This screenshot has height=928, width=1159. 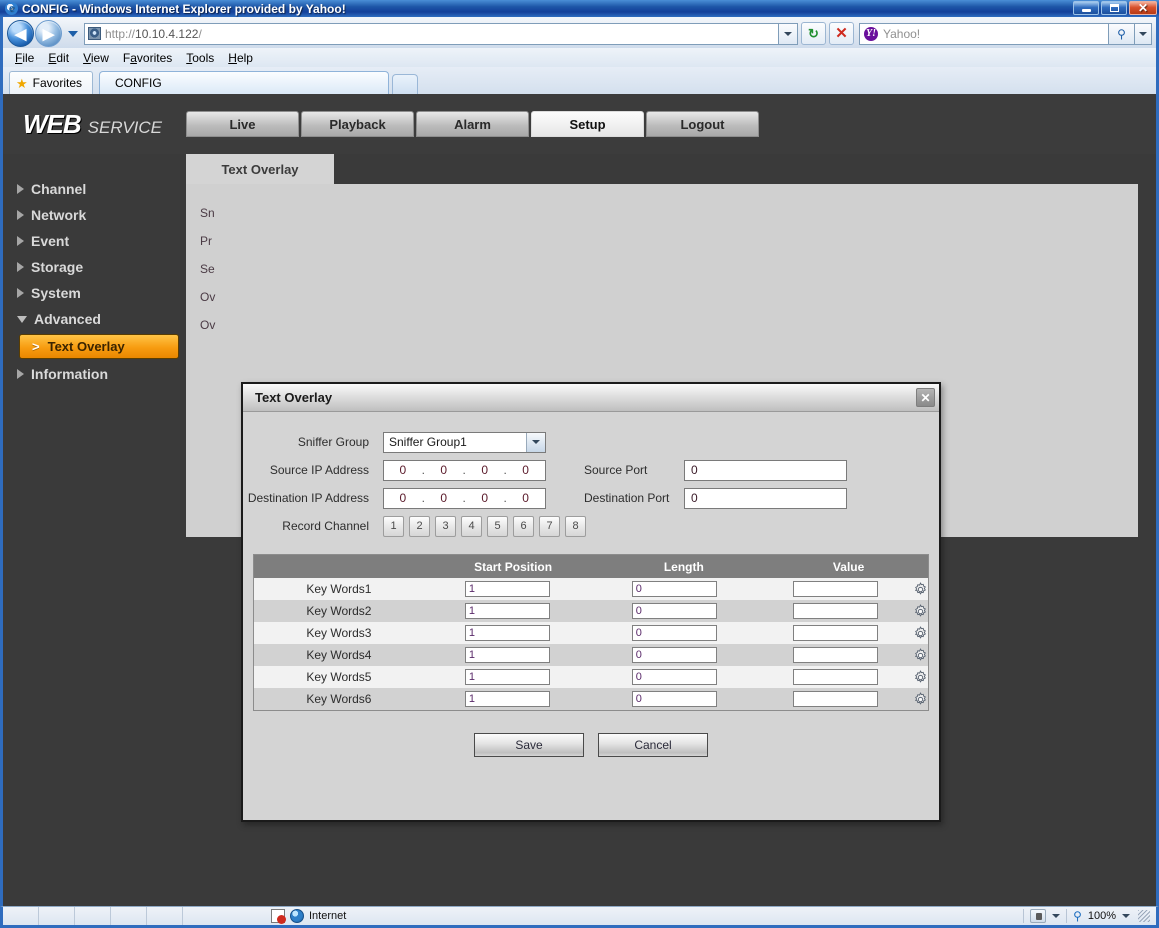 What do you see at coordinates (694, 498) in the screenshot?
I see `destination-port-value: 0` at bounding box center [694, 498].